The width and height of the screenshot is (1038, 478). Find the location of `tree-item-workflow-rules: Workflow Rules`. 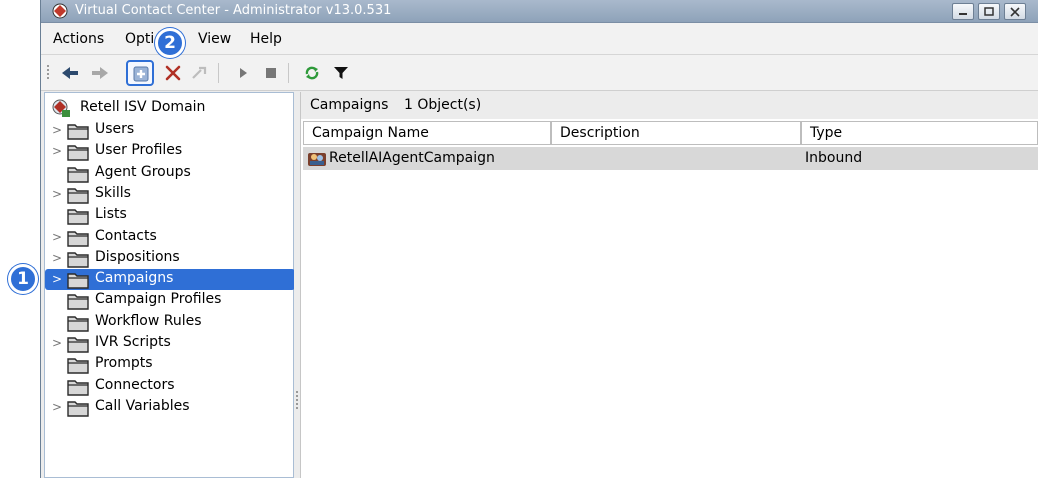

tree-item-workflow-rules: Workflow Rules is located at coordinates (170, 322).